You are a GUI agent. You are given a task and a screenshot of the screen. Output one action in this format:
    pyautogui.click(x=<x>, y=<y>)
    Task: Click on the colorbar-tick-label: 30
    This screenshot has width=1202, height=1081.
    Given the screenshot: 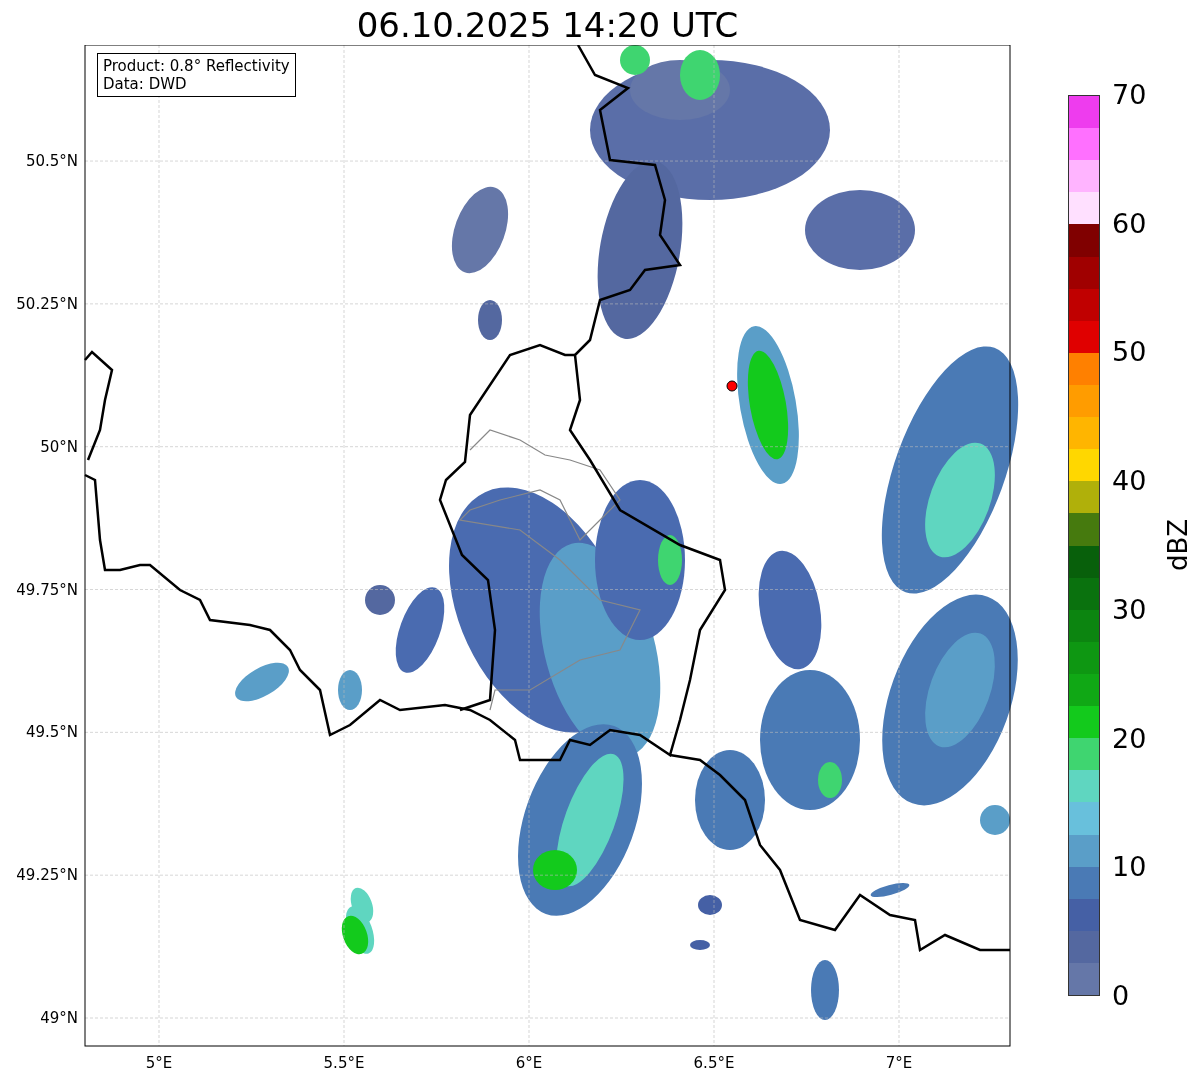 What is the action you would take?
    pyautogui.click(x=1129, y=609)
    